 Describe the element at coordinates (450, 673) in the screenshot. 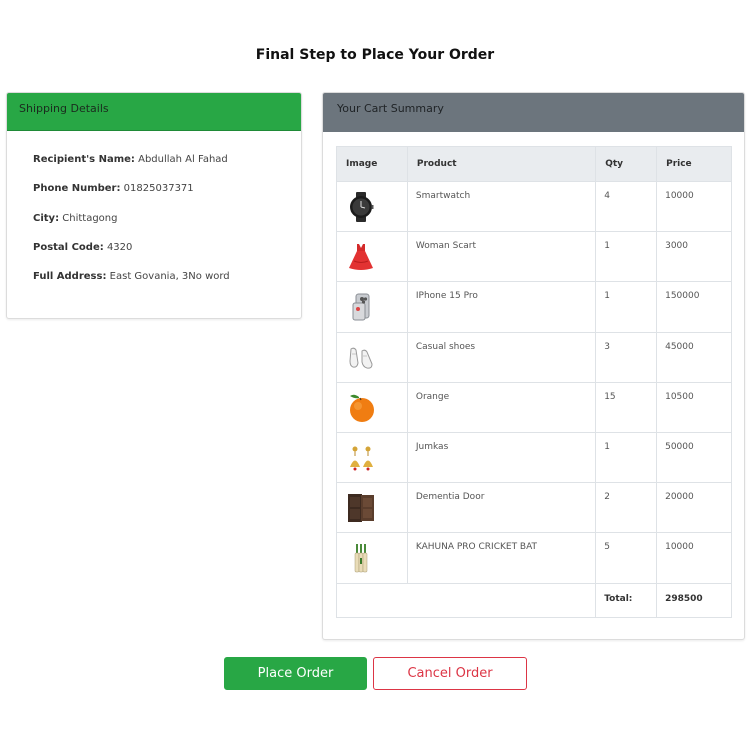

I see `cancel-order-button: Cancel Order` at that location.